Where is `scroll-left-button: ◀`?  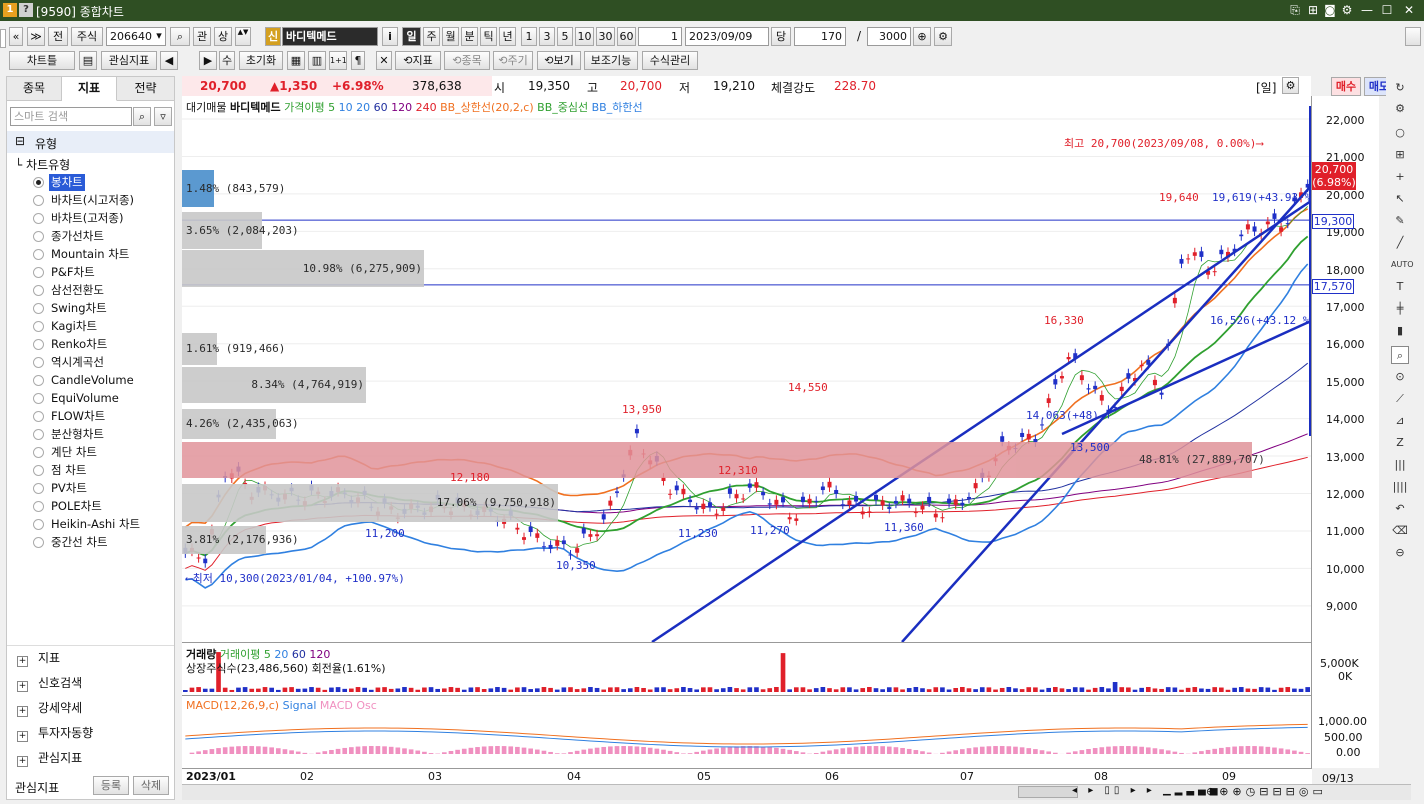 scroll-left-button: ◀ is located at coordinates (169, 60).